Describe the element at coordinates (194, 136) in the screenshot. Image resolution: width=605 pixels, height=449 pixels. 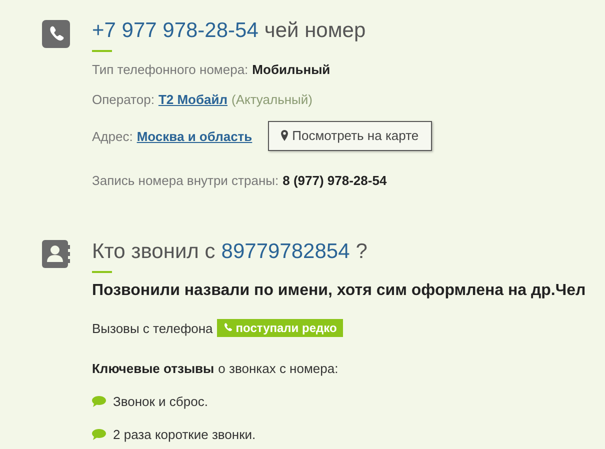
I see `address-link: Москва и область` at that location.